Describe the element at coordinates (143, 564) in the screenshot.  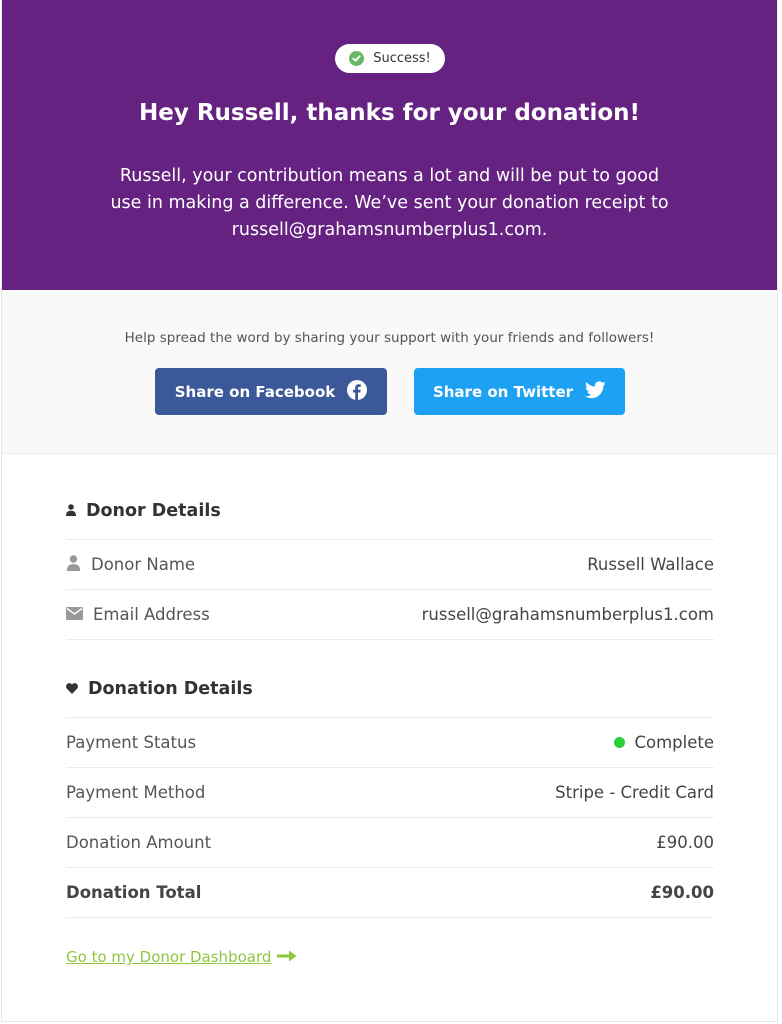
I see `donor-name-label: Donor Name` at that location.